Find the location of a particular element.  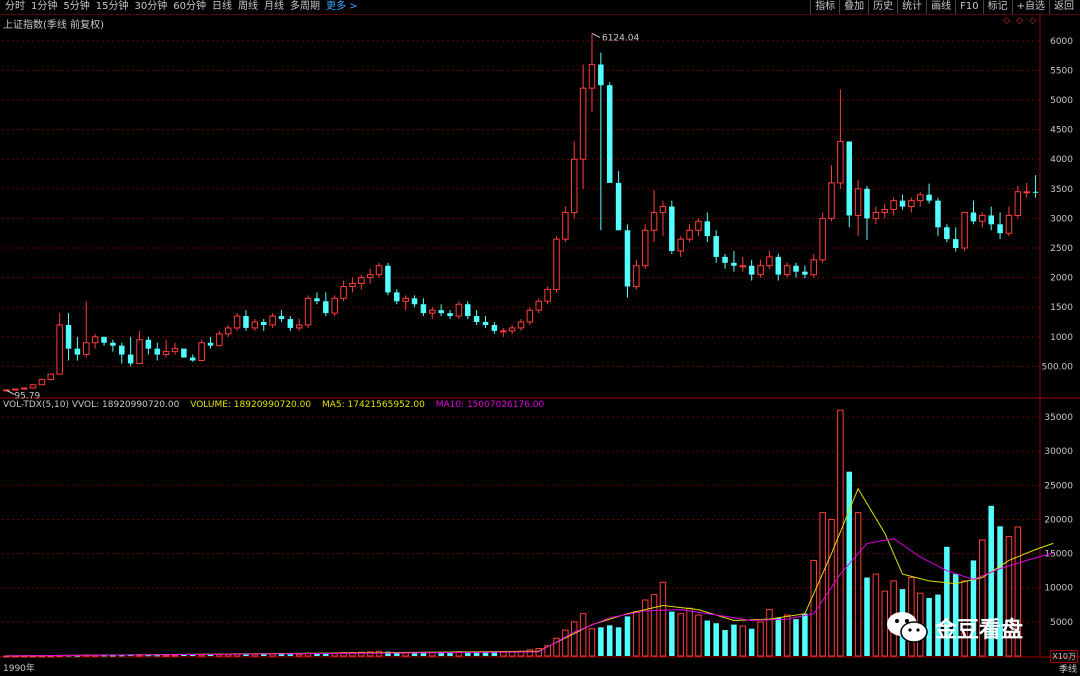

high-marker is located at coordinates (596, 35).